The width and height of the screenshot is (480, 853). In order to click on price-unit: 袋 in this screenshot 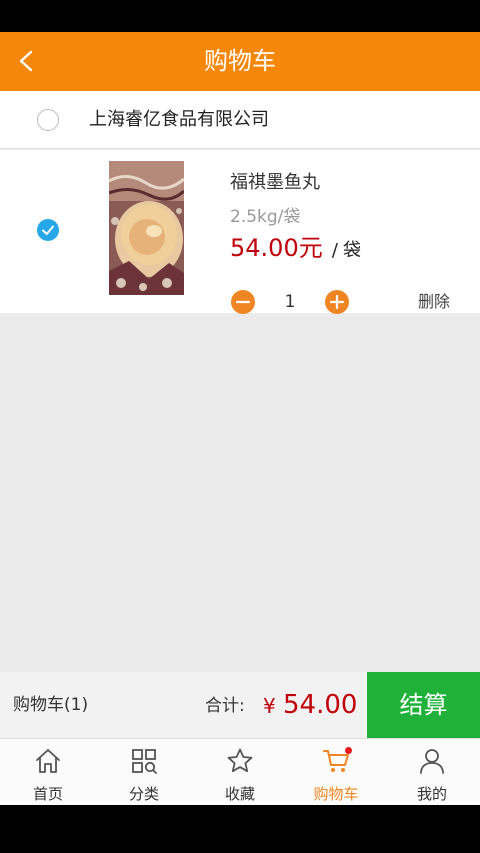, I will do `click(351, 250)`.